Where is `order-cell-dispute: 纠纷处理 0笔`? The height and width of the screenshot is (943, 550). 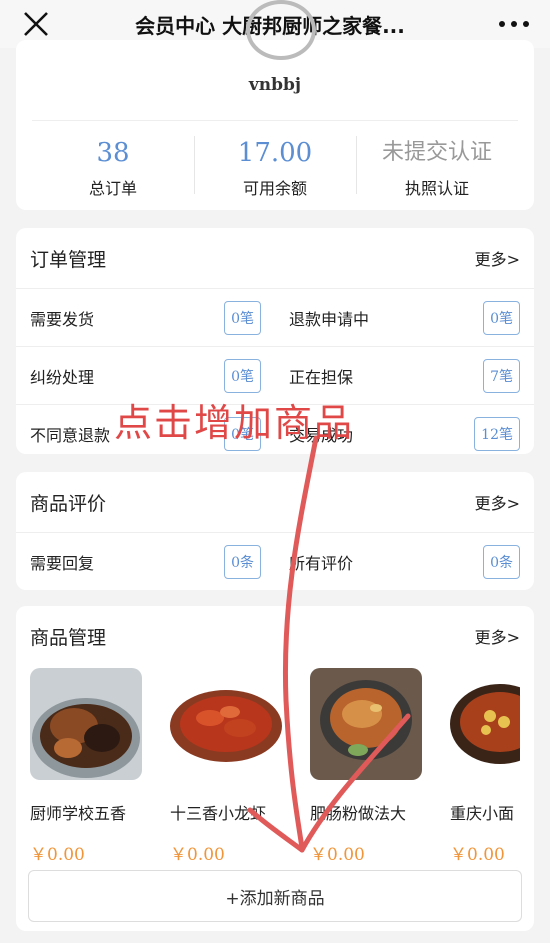
order-cell-dispute: 纠纷处理 0笔 is located at coordinates (145, 375).